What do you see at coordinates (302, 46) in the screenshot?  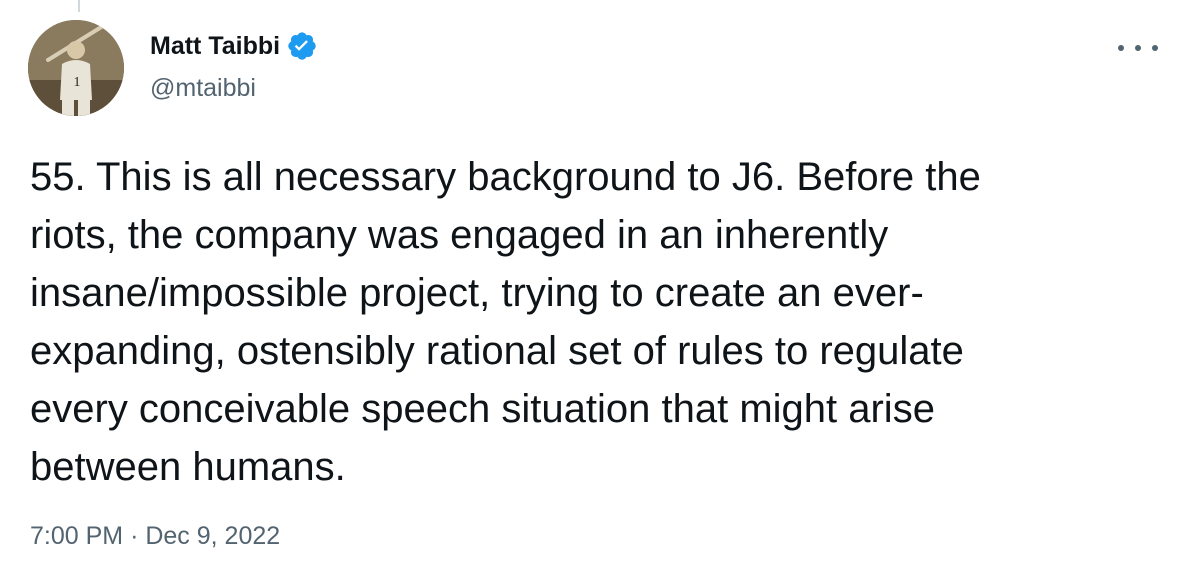 I see `verified-badge-icon` at bounding box center [302, 46].